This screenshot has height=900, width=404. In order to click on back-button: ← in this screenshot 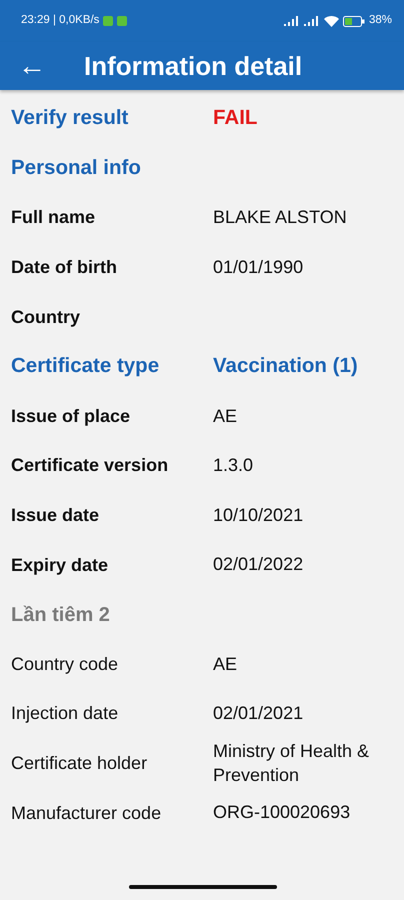, I will do `click(32, 66)`.